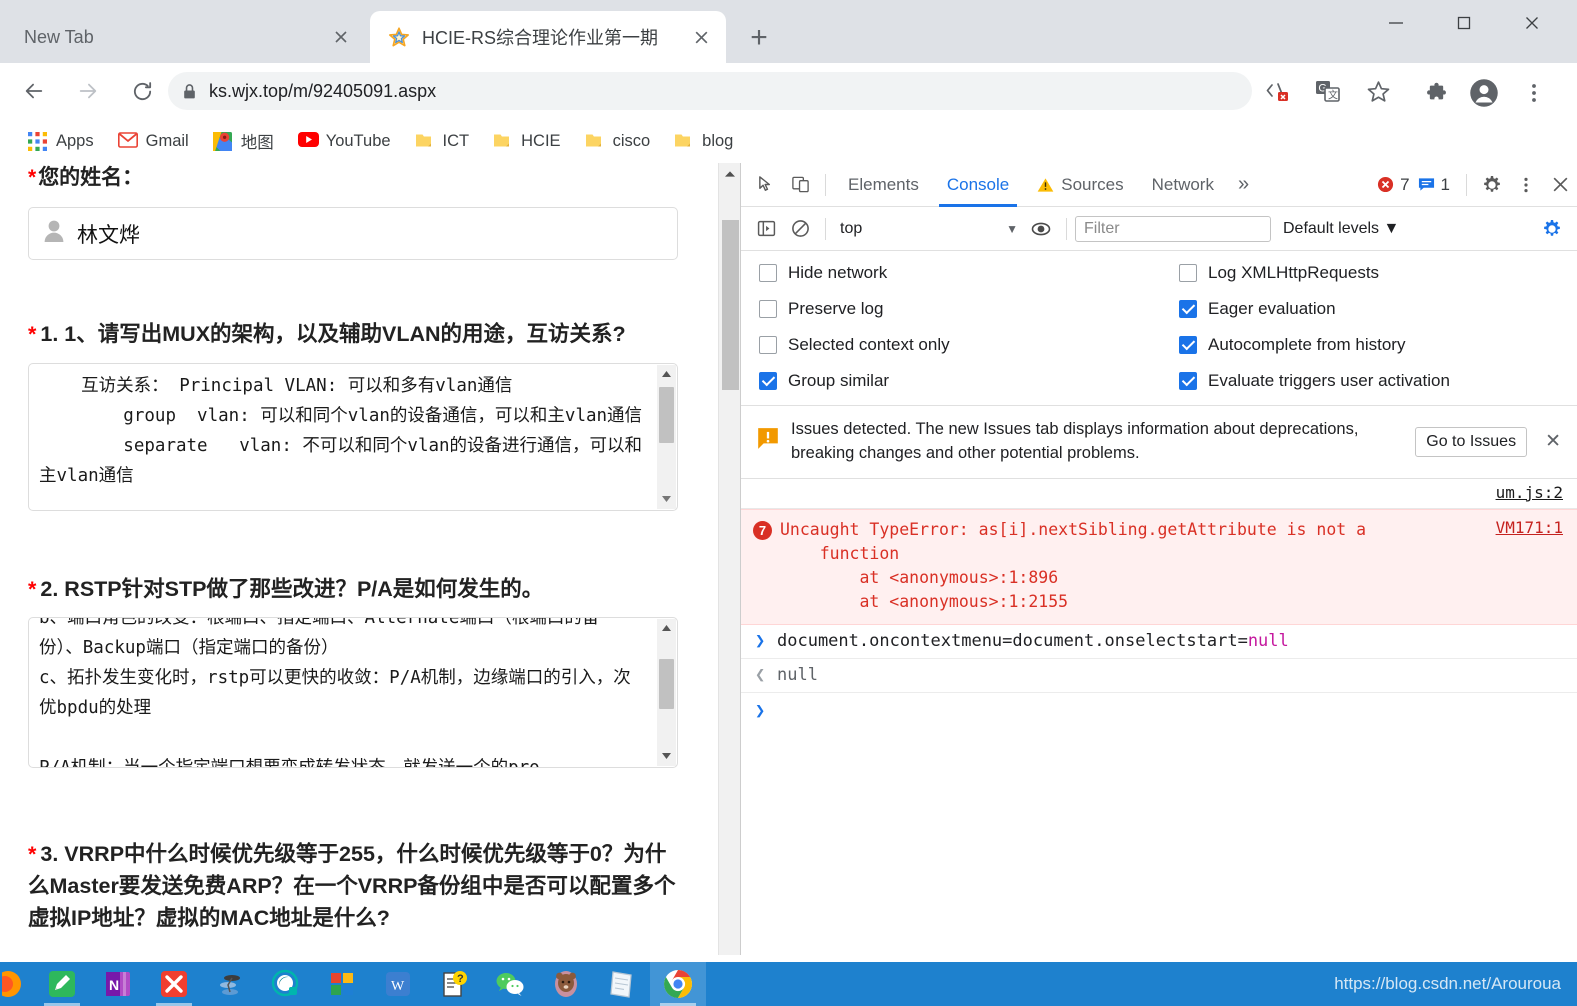 This screenshot has width=1577, height=1006. Describe the element at coordinates (526, 141) in the screenshot. I see `bookmark-hcie: HCIE` at that location.